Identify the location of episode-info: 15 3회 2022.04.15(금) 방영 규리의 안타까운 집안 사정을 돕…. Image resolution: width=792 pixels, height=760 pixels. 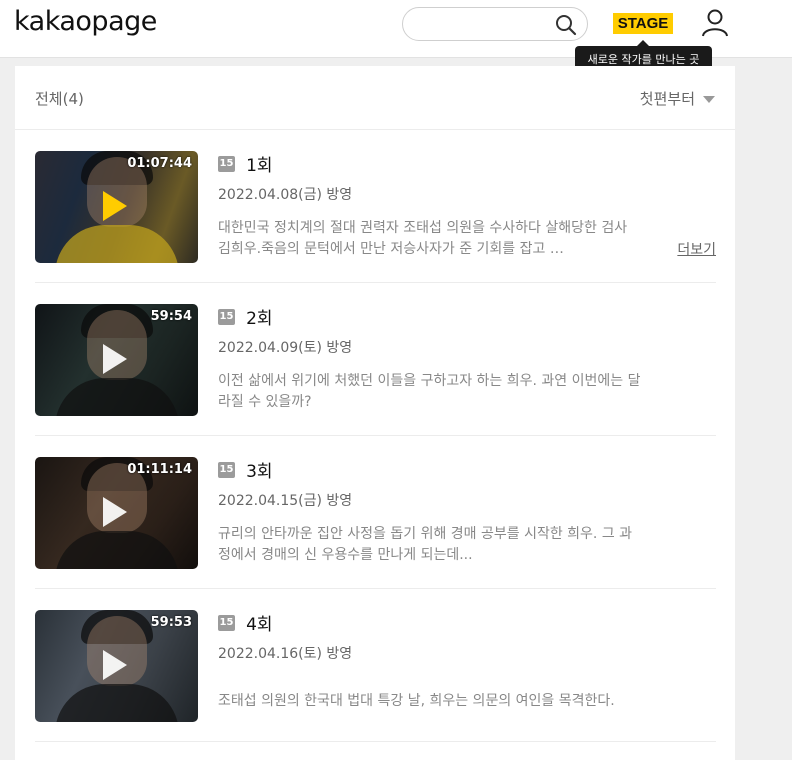
(467, 511).